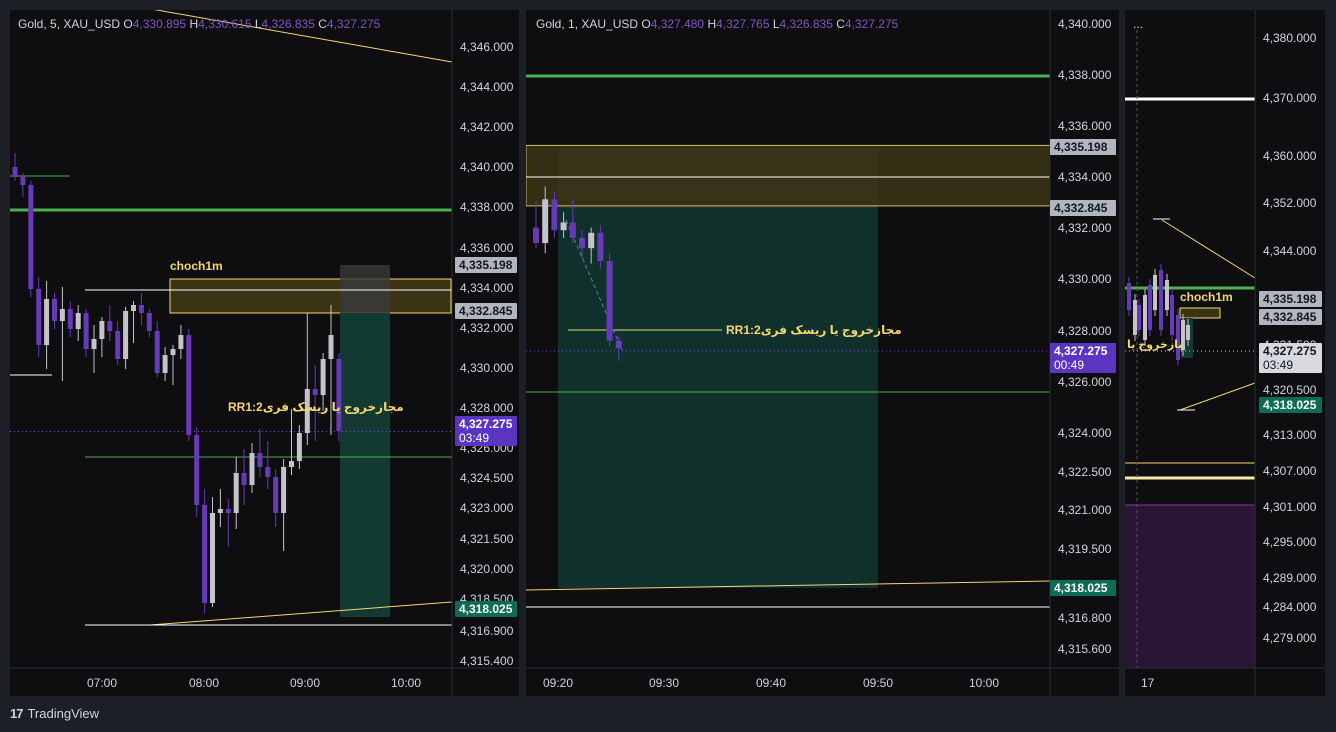  Describe the element at coordinates (1290, 38) in the screenshot. I see `y-tick-label: 4,380.000` at that location.